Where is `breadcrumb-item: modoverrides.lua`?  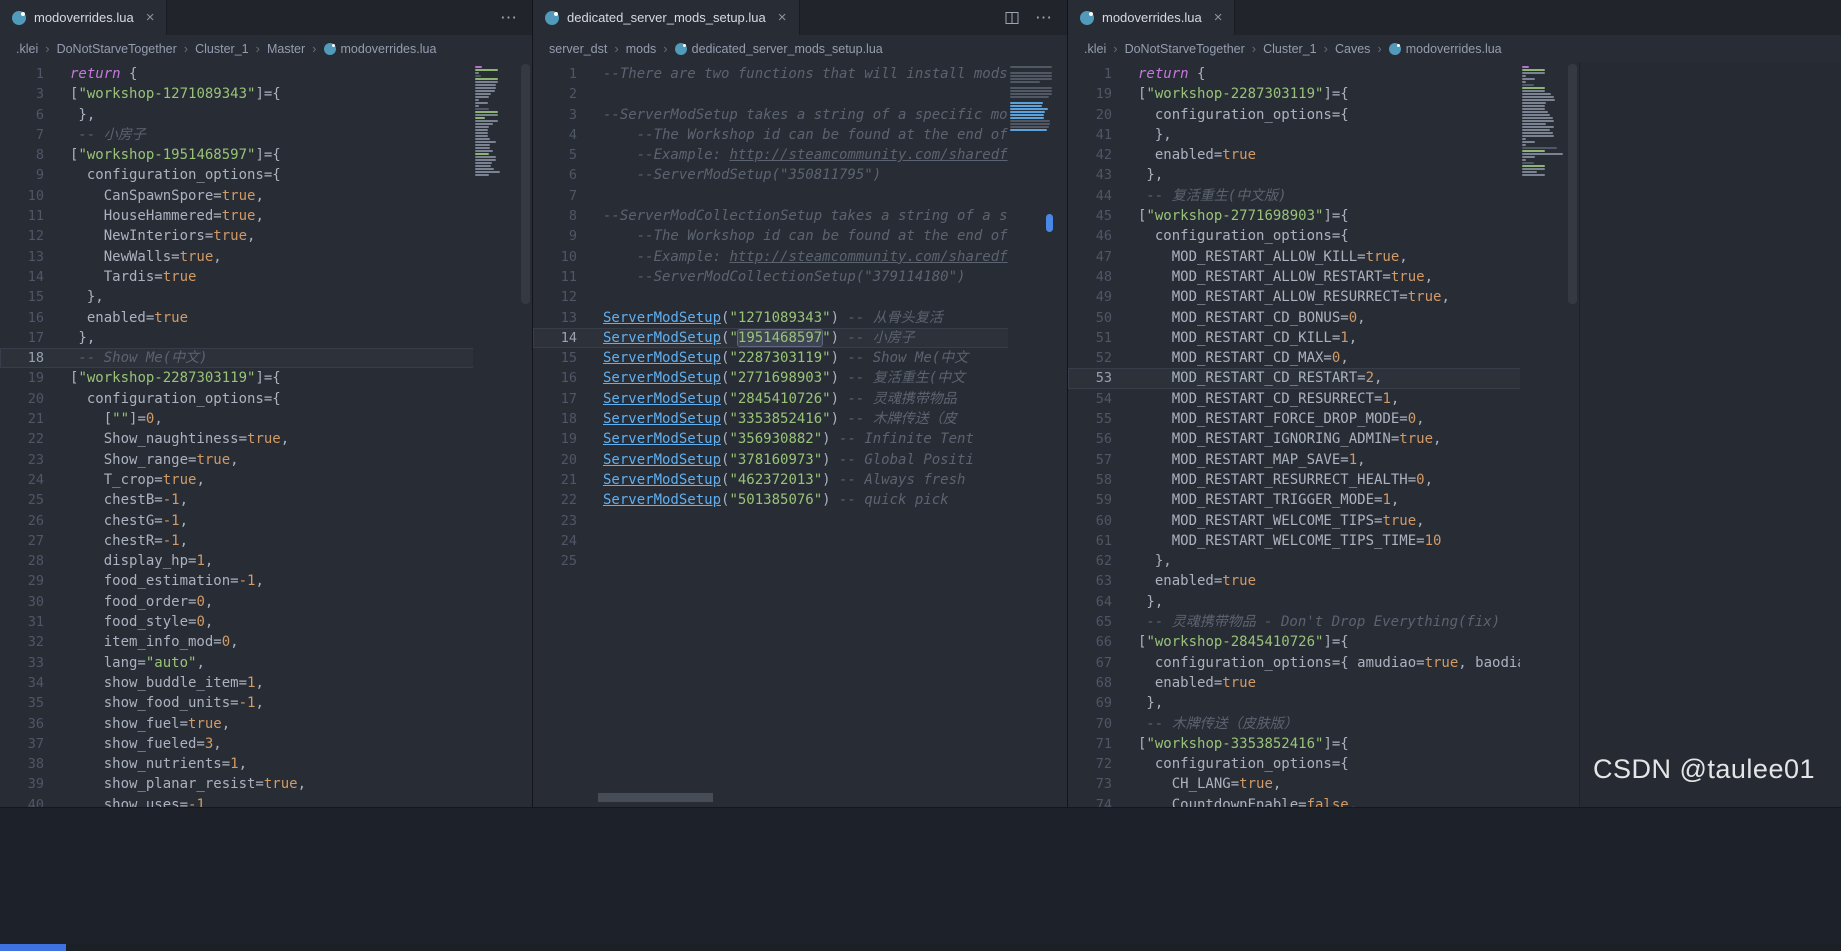
breadcrumb-item: modoverrides.lua is located at coordinates (379, 49).